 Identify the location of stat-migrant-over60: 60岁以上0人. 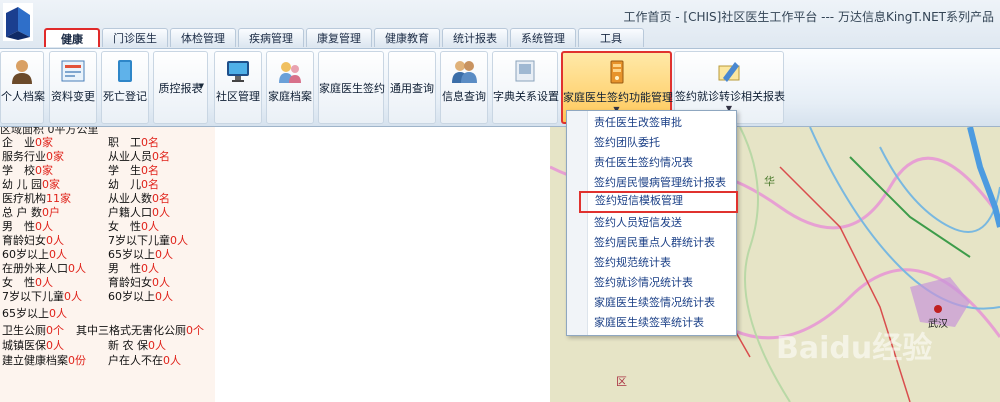
(140, 296).